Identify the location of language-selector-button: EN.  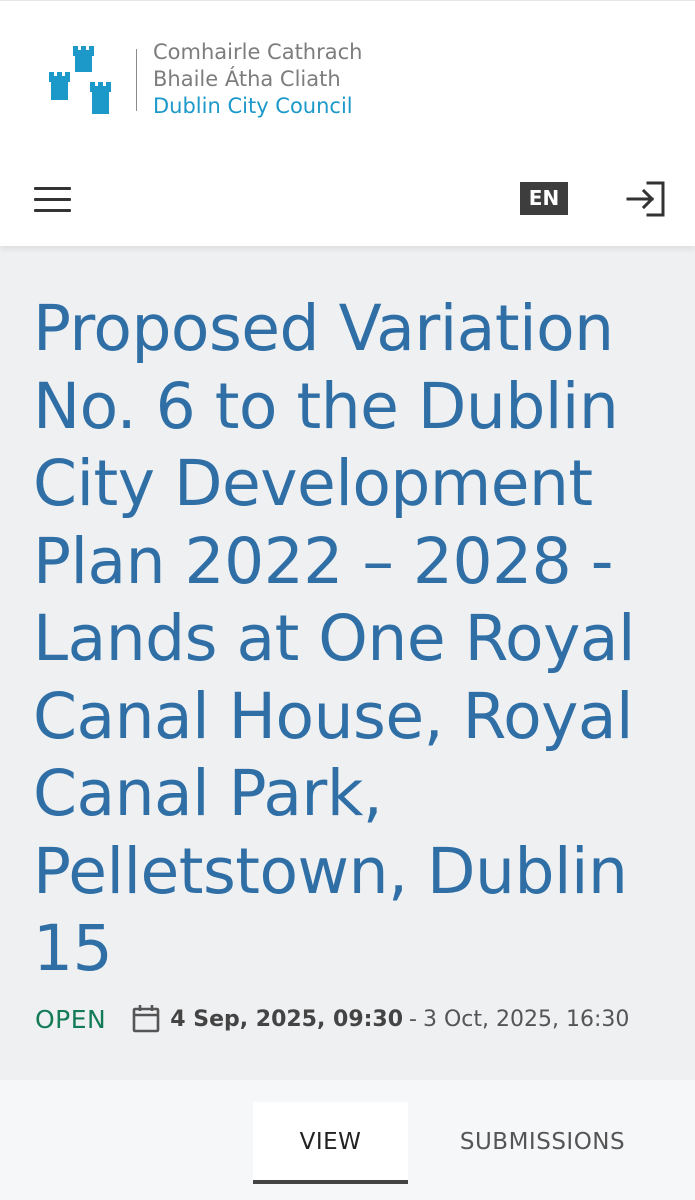
(544, 198).